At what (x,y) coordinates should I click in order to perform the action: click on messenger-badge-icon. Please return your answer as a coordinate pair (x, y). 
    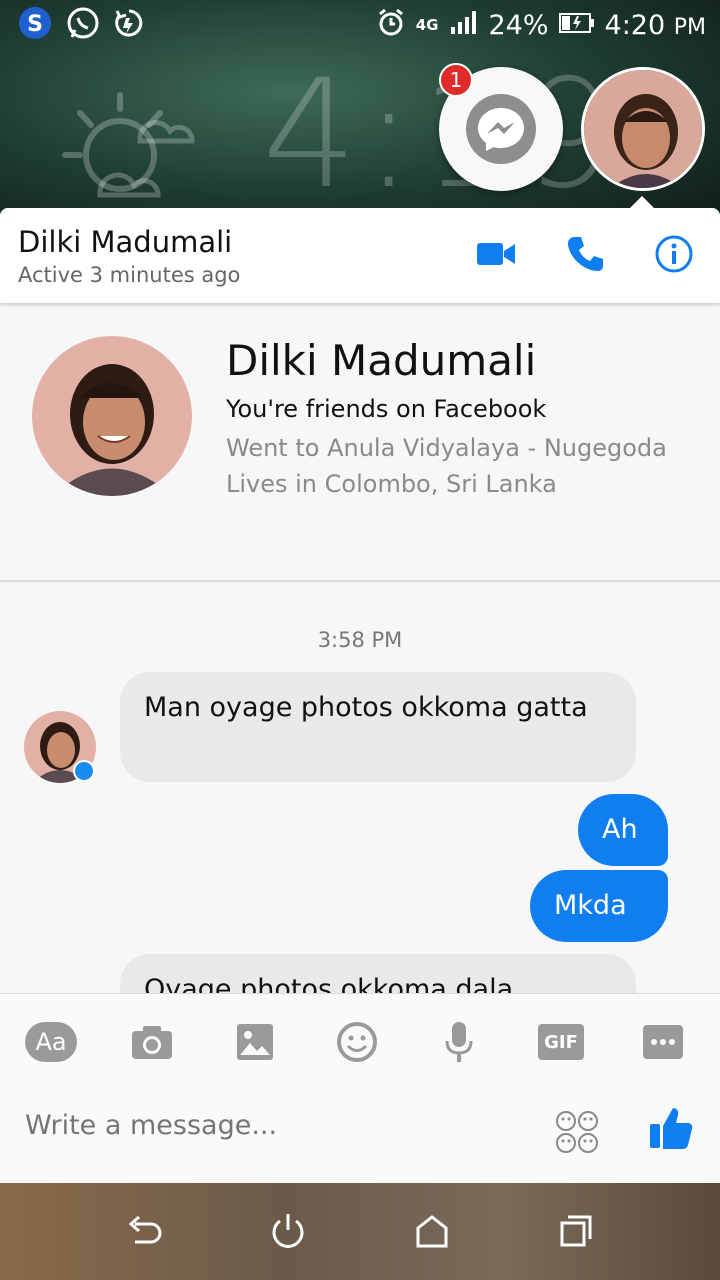
    Looking at the image, I should click on (84, 771).